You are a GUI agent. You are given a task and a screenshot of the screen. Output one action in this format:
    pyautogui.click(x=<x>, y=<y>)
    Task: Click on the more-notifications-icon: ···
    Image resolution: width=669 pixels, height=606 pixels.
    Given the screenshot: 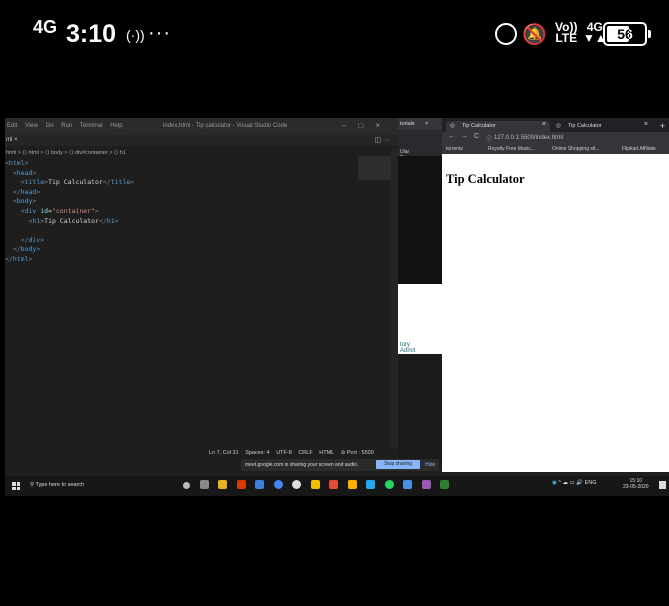 What is the action you would take?
    pyautogui.click(x=159, y=33)
    